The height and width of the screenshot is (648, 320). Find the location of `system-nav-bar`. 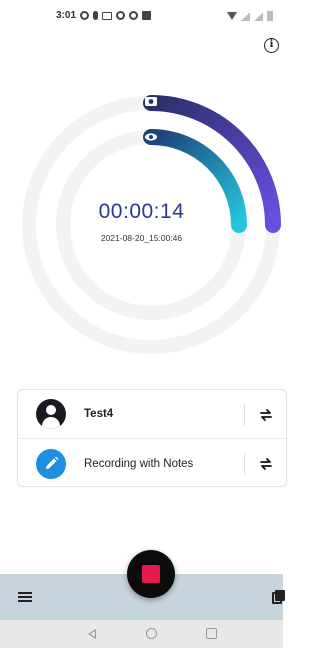

system-nav-bar is located at coordinates (141, 634).